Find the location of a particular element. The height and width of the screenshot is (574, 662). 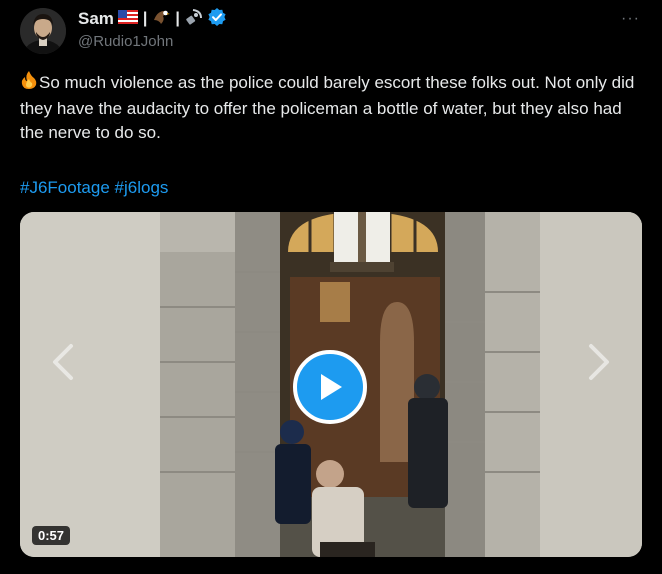

author-name-row: Sam | | is located at coordinates (152, 19).